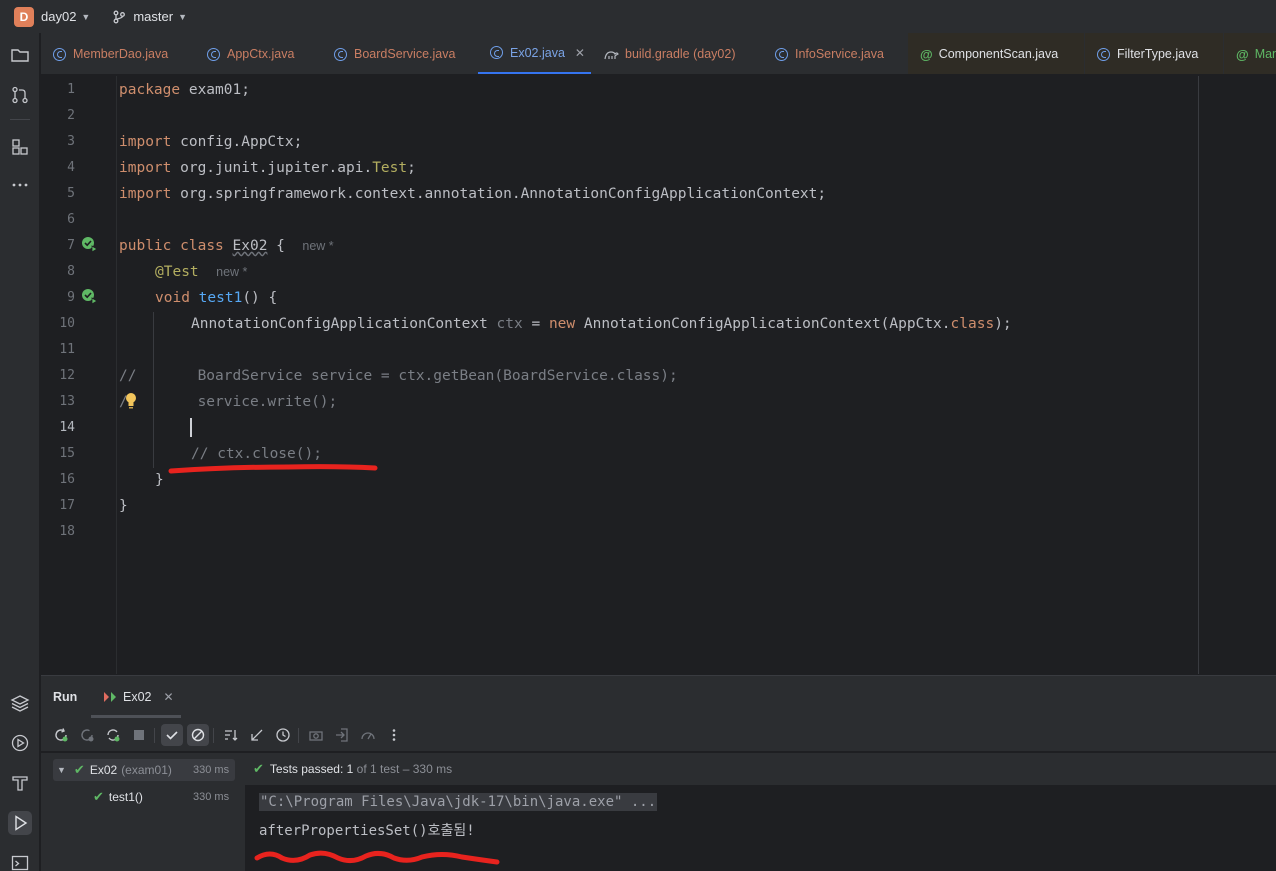  What do you see at coordinates (67, 531) in the screenshot?
I see `line-number: 18` at bounding box center [67, 531].